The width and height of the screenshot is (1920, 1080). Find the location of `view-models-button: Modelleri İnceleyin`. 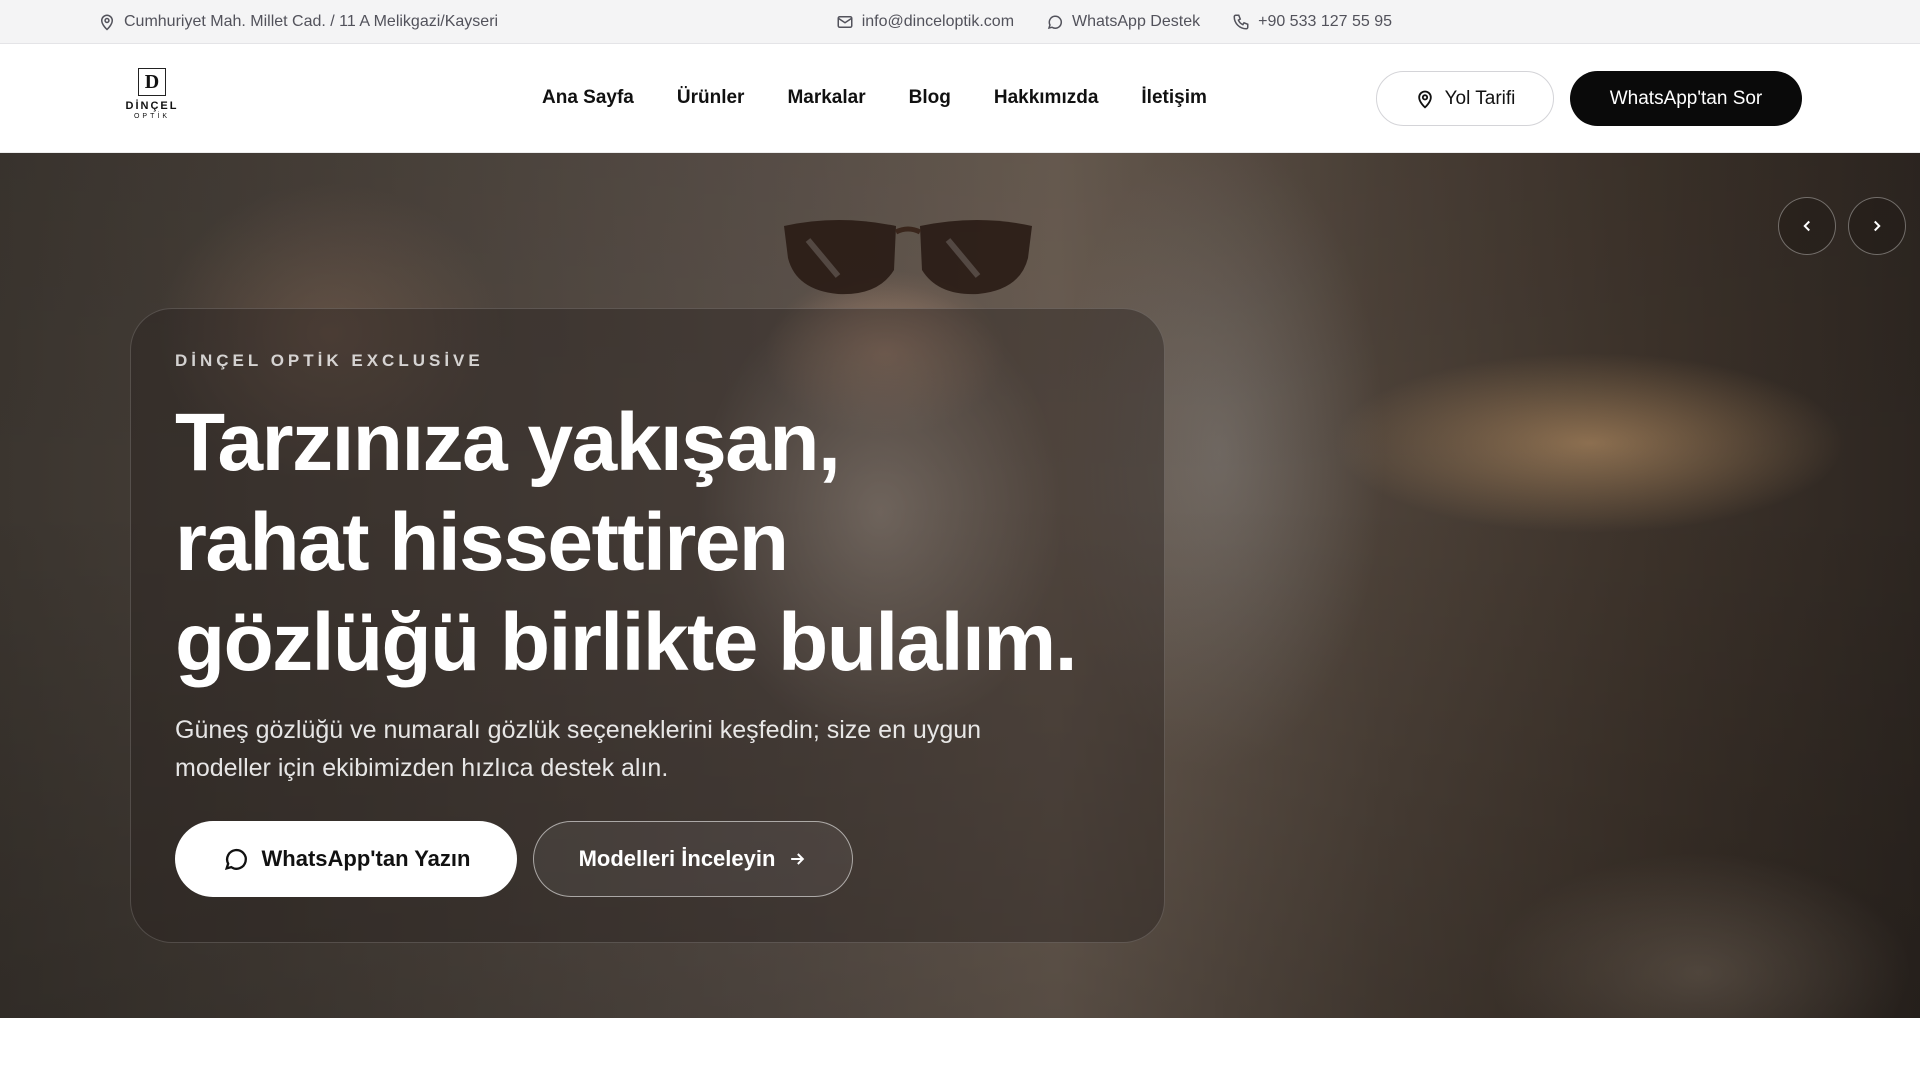

view-models-button: Modelleri İnceleyin is located at coordinates (693, 859).